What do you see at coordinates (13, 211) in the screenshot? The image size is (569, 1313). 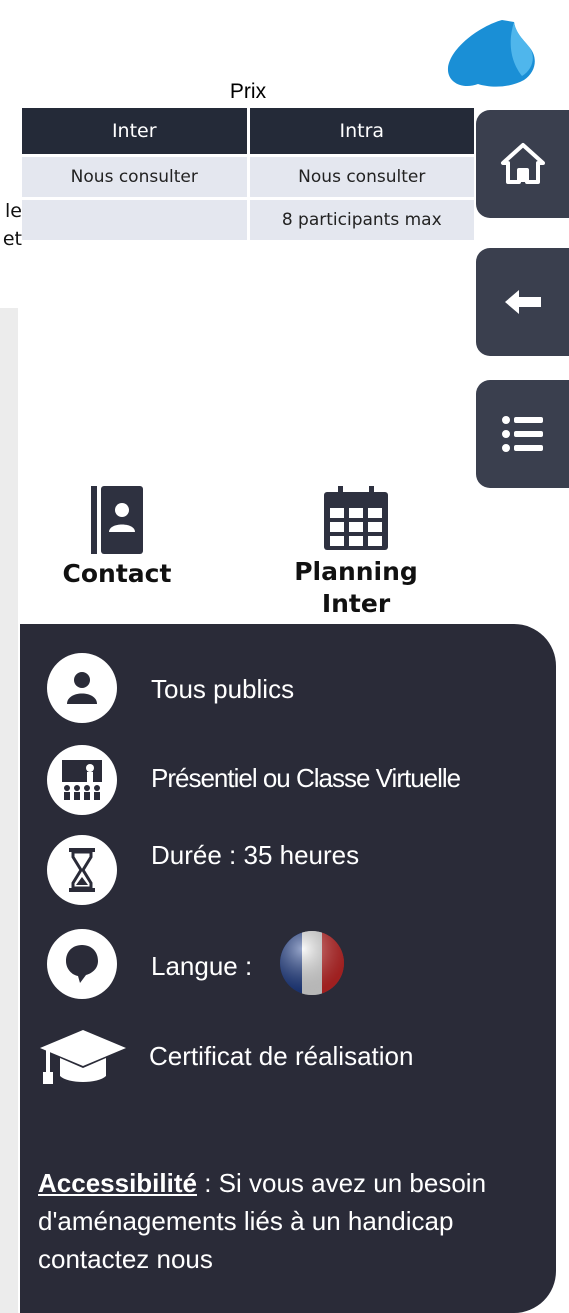 I see `clipped-text: le` at bounding box center [13, 211].